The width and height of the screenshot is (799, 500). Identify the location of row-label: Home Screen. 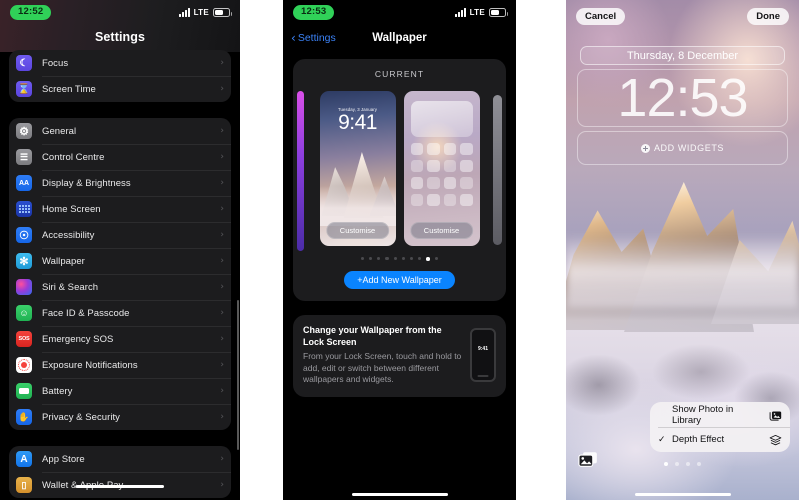
(71, 209).